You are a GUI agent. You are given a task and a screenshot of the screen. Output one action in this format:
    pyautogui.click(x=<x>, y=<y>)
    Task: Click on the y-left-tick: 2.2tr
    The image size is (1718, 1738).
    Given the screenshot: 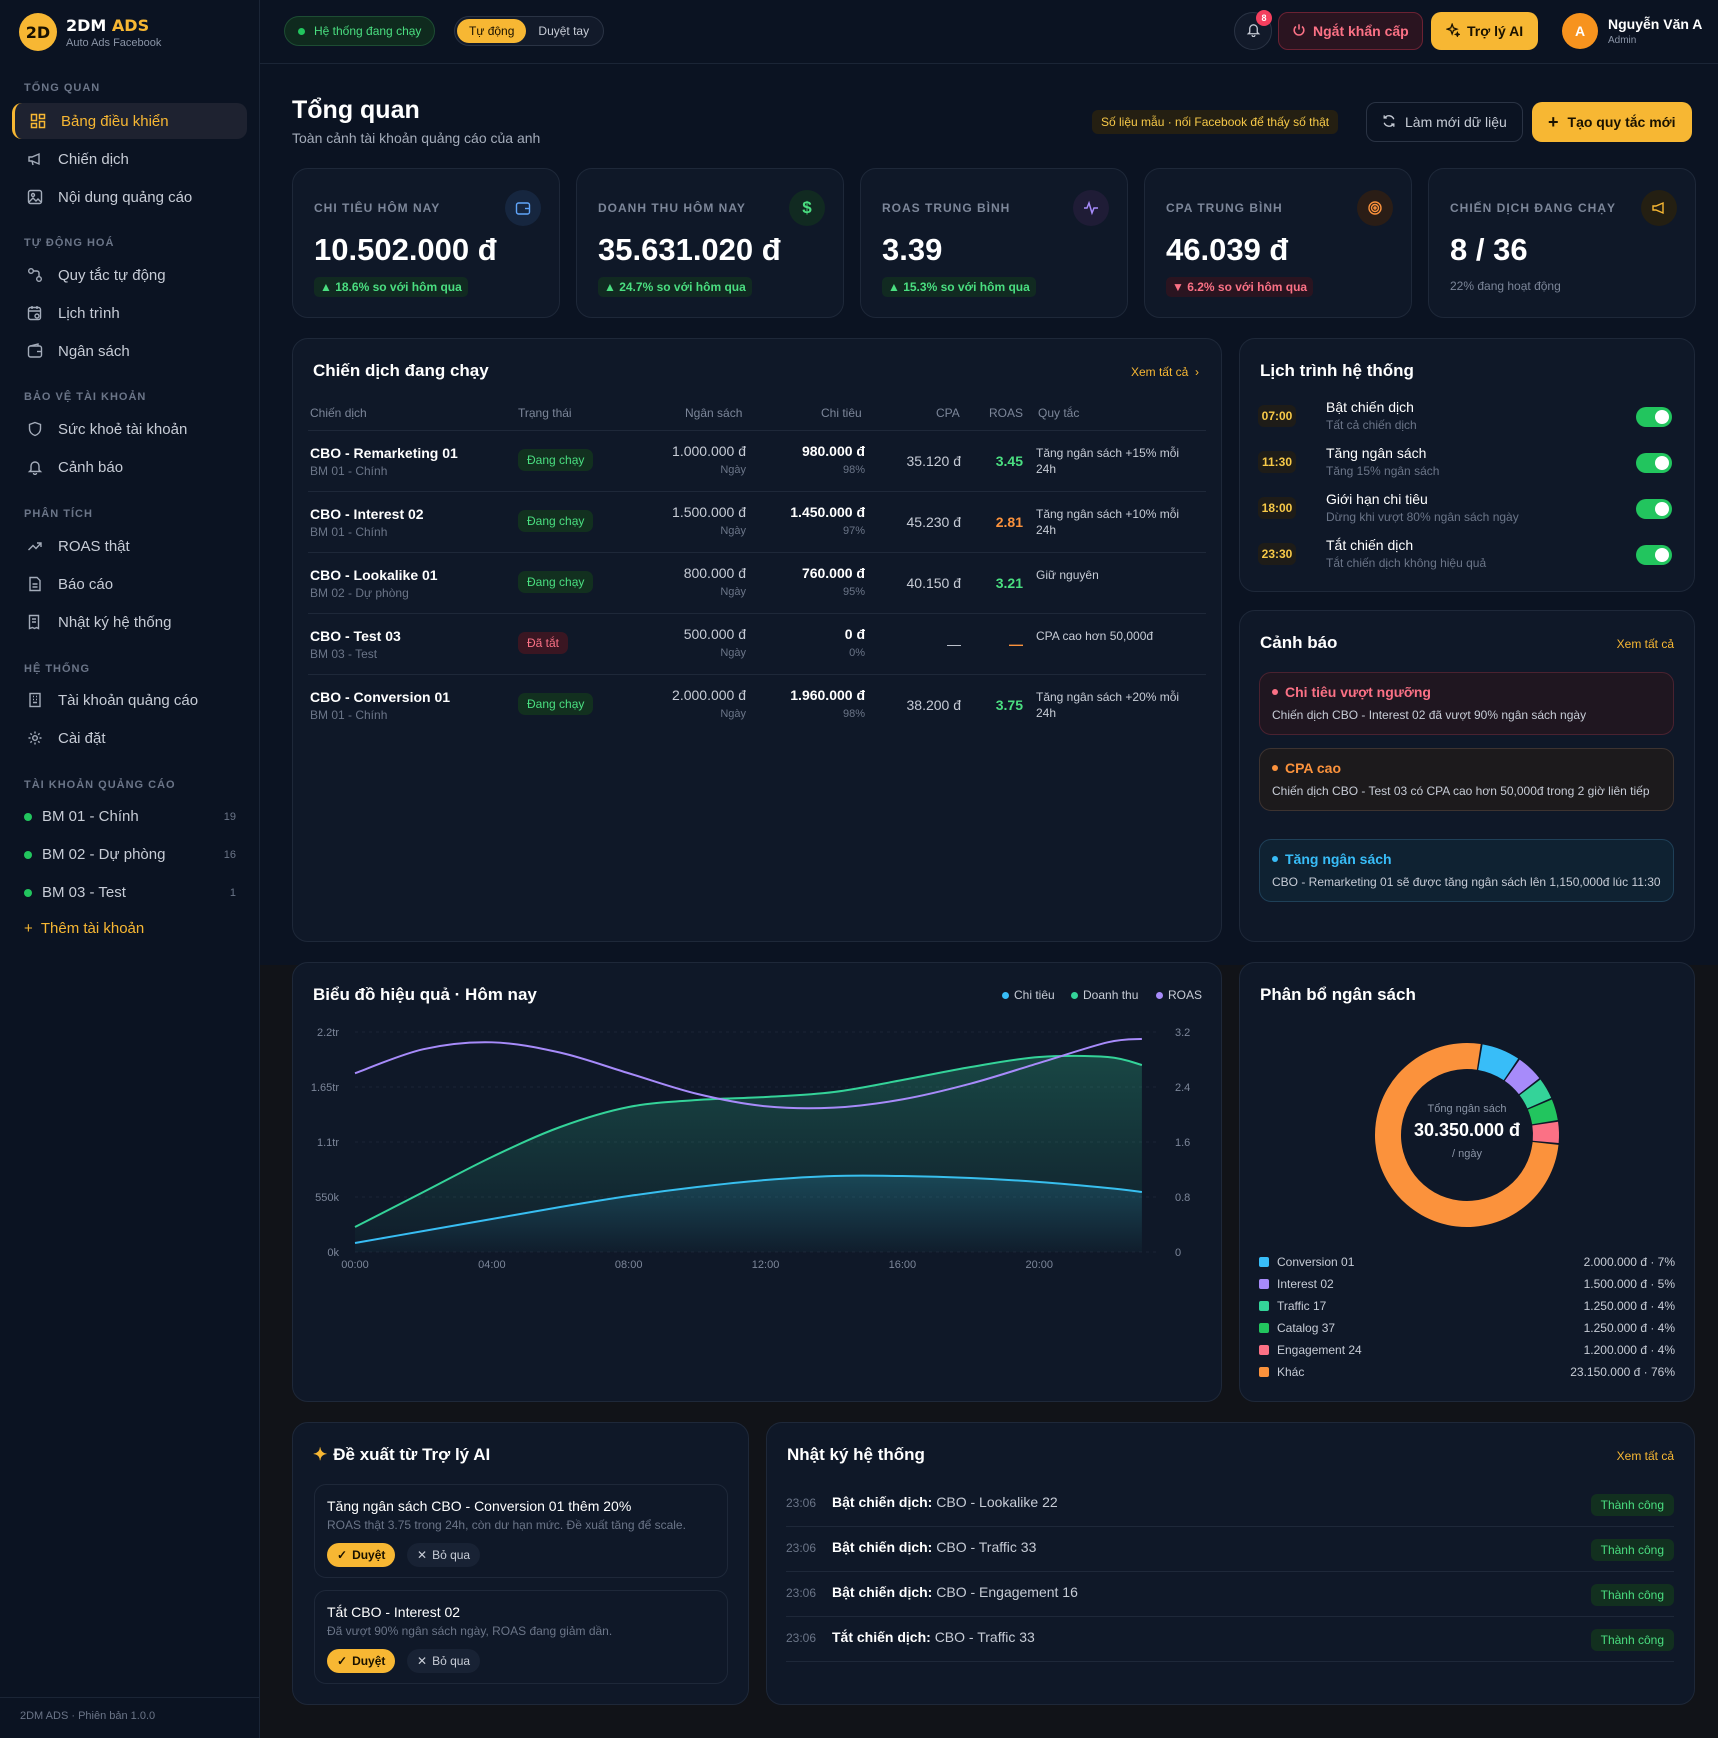 What is the action you would take?
    pyautogui.click(x=328, y=1033)
    